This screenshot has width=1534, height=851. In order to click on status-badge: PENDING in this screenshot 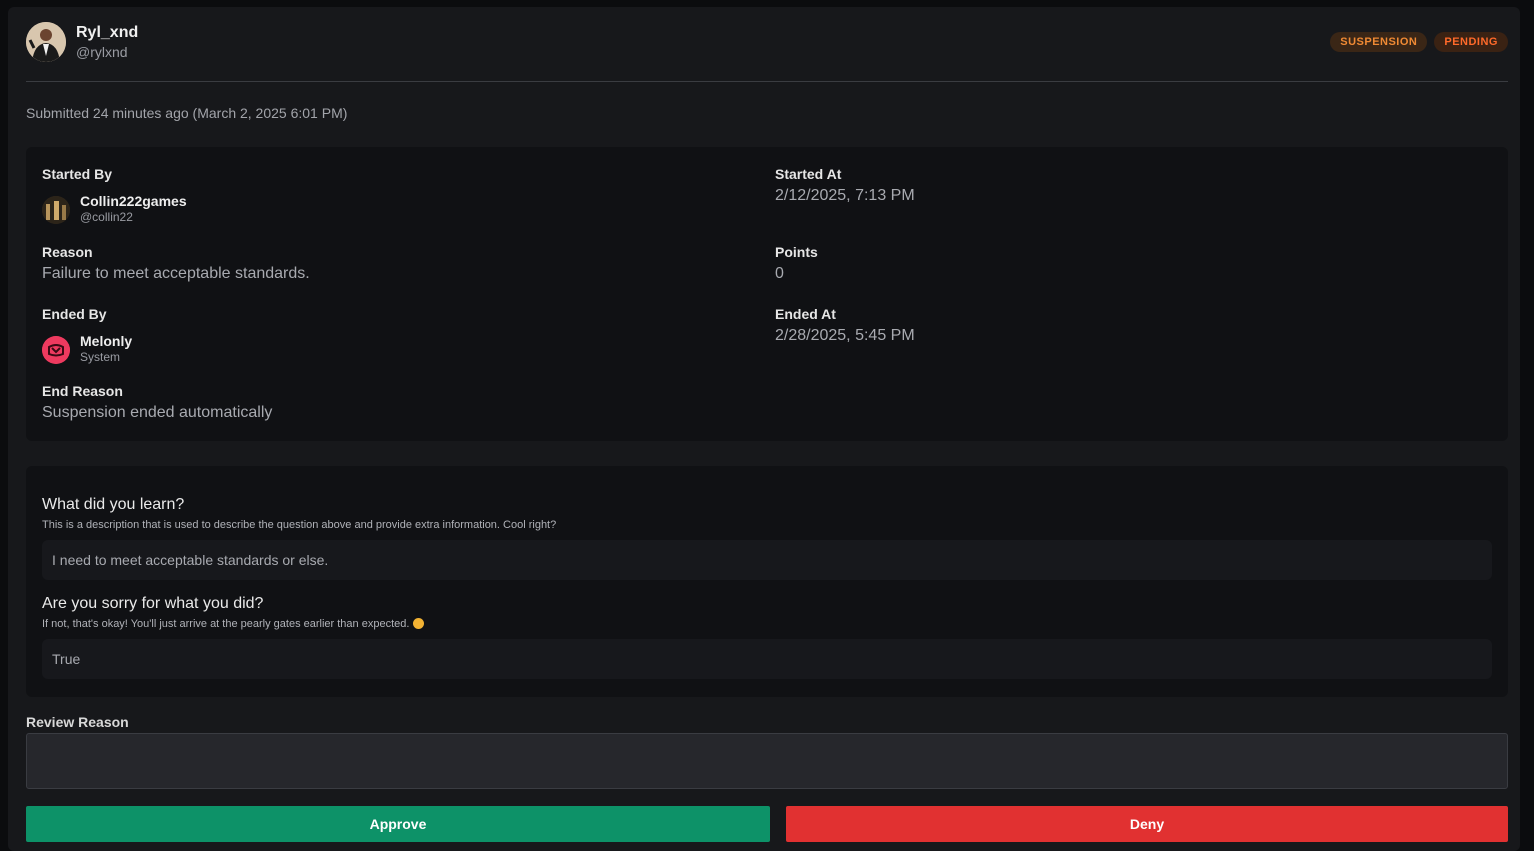, I will do `click(1471, 42)`.